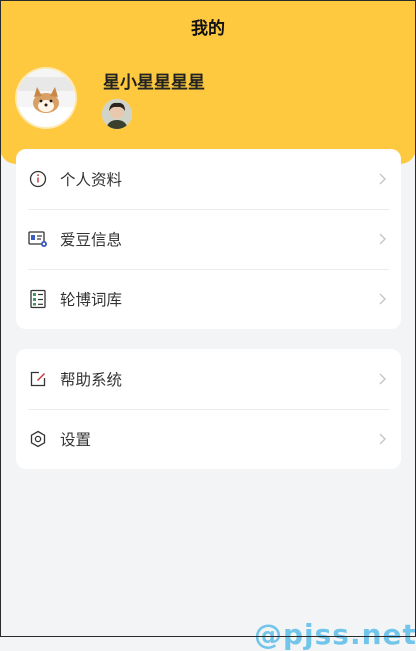  What do you see at coordinates (208, 29) in the screenshot?
I see `page-title: 我的` at bounding box center [208, 29].